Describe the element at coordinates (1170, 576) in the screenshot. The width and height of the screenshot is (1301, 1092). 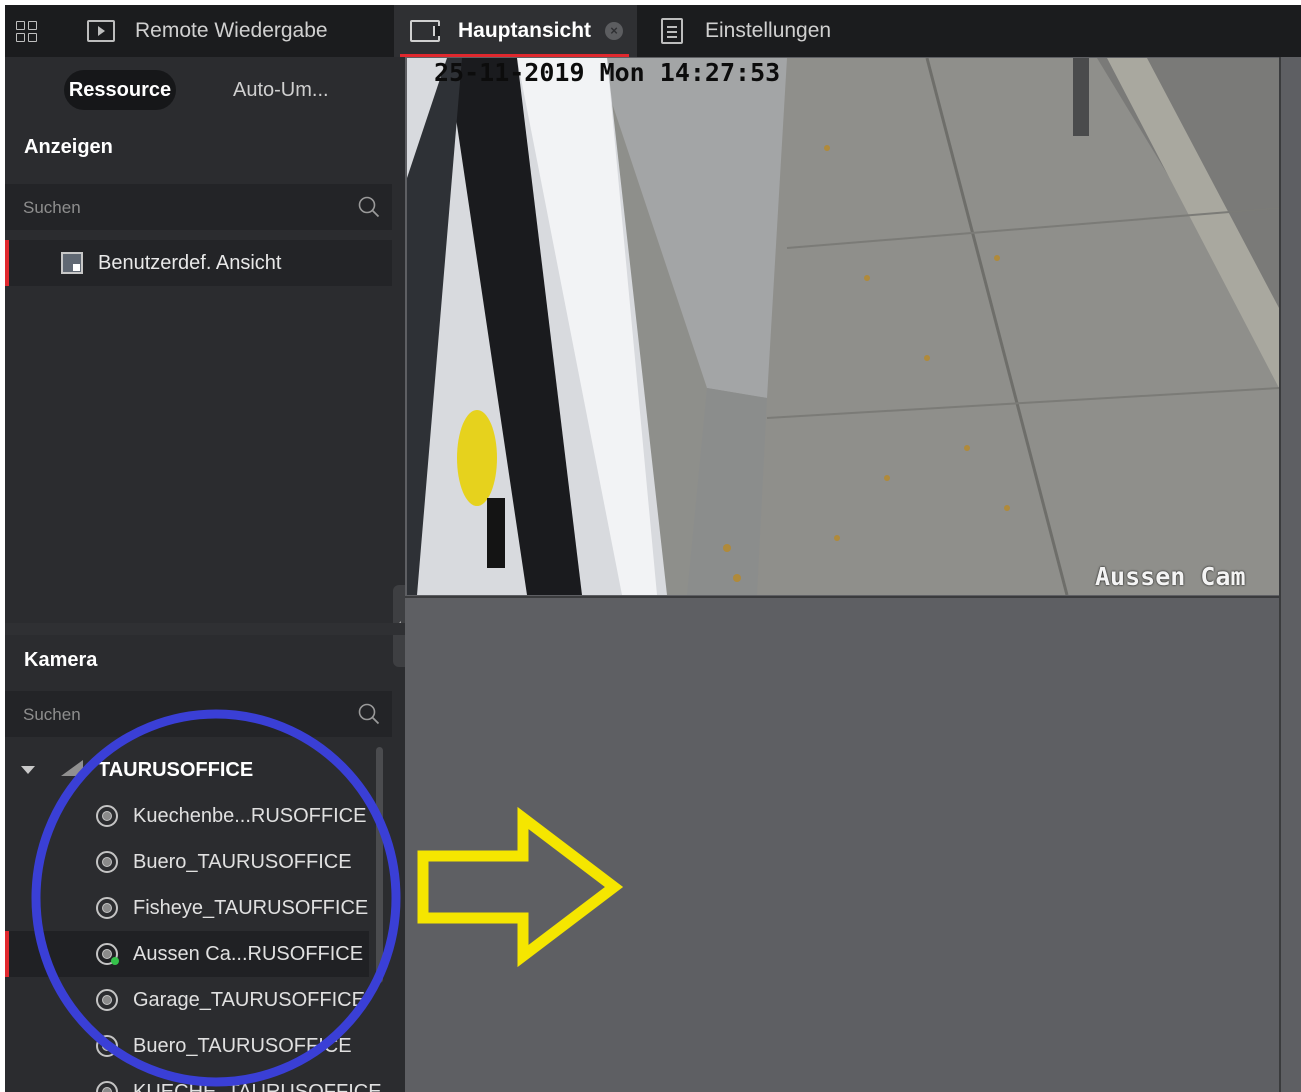
I see `osd-camera-name: Aussen Cam` at that location.